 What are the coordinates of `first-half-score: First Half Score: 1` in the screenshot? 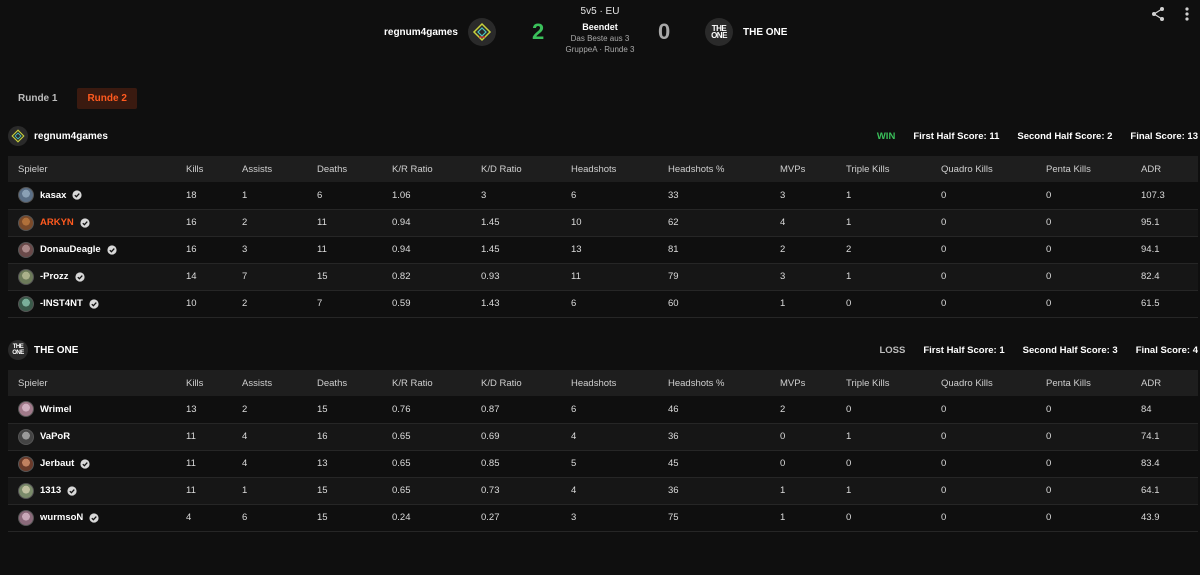 It's located at (964, 350).